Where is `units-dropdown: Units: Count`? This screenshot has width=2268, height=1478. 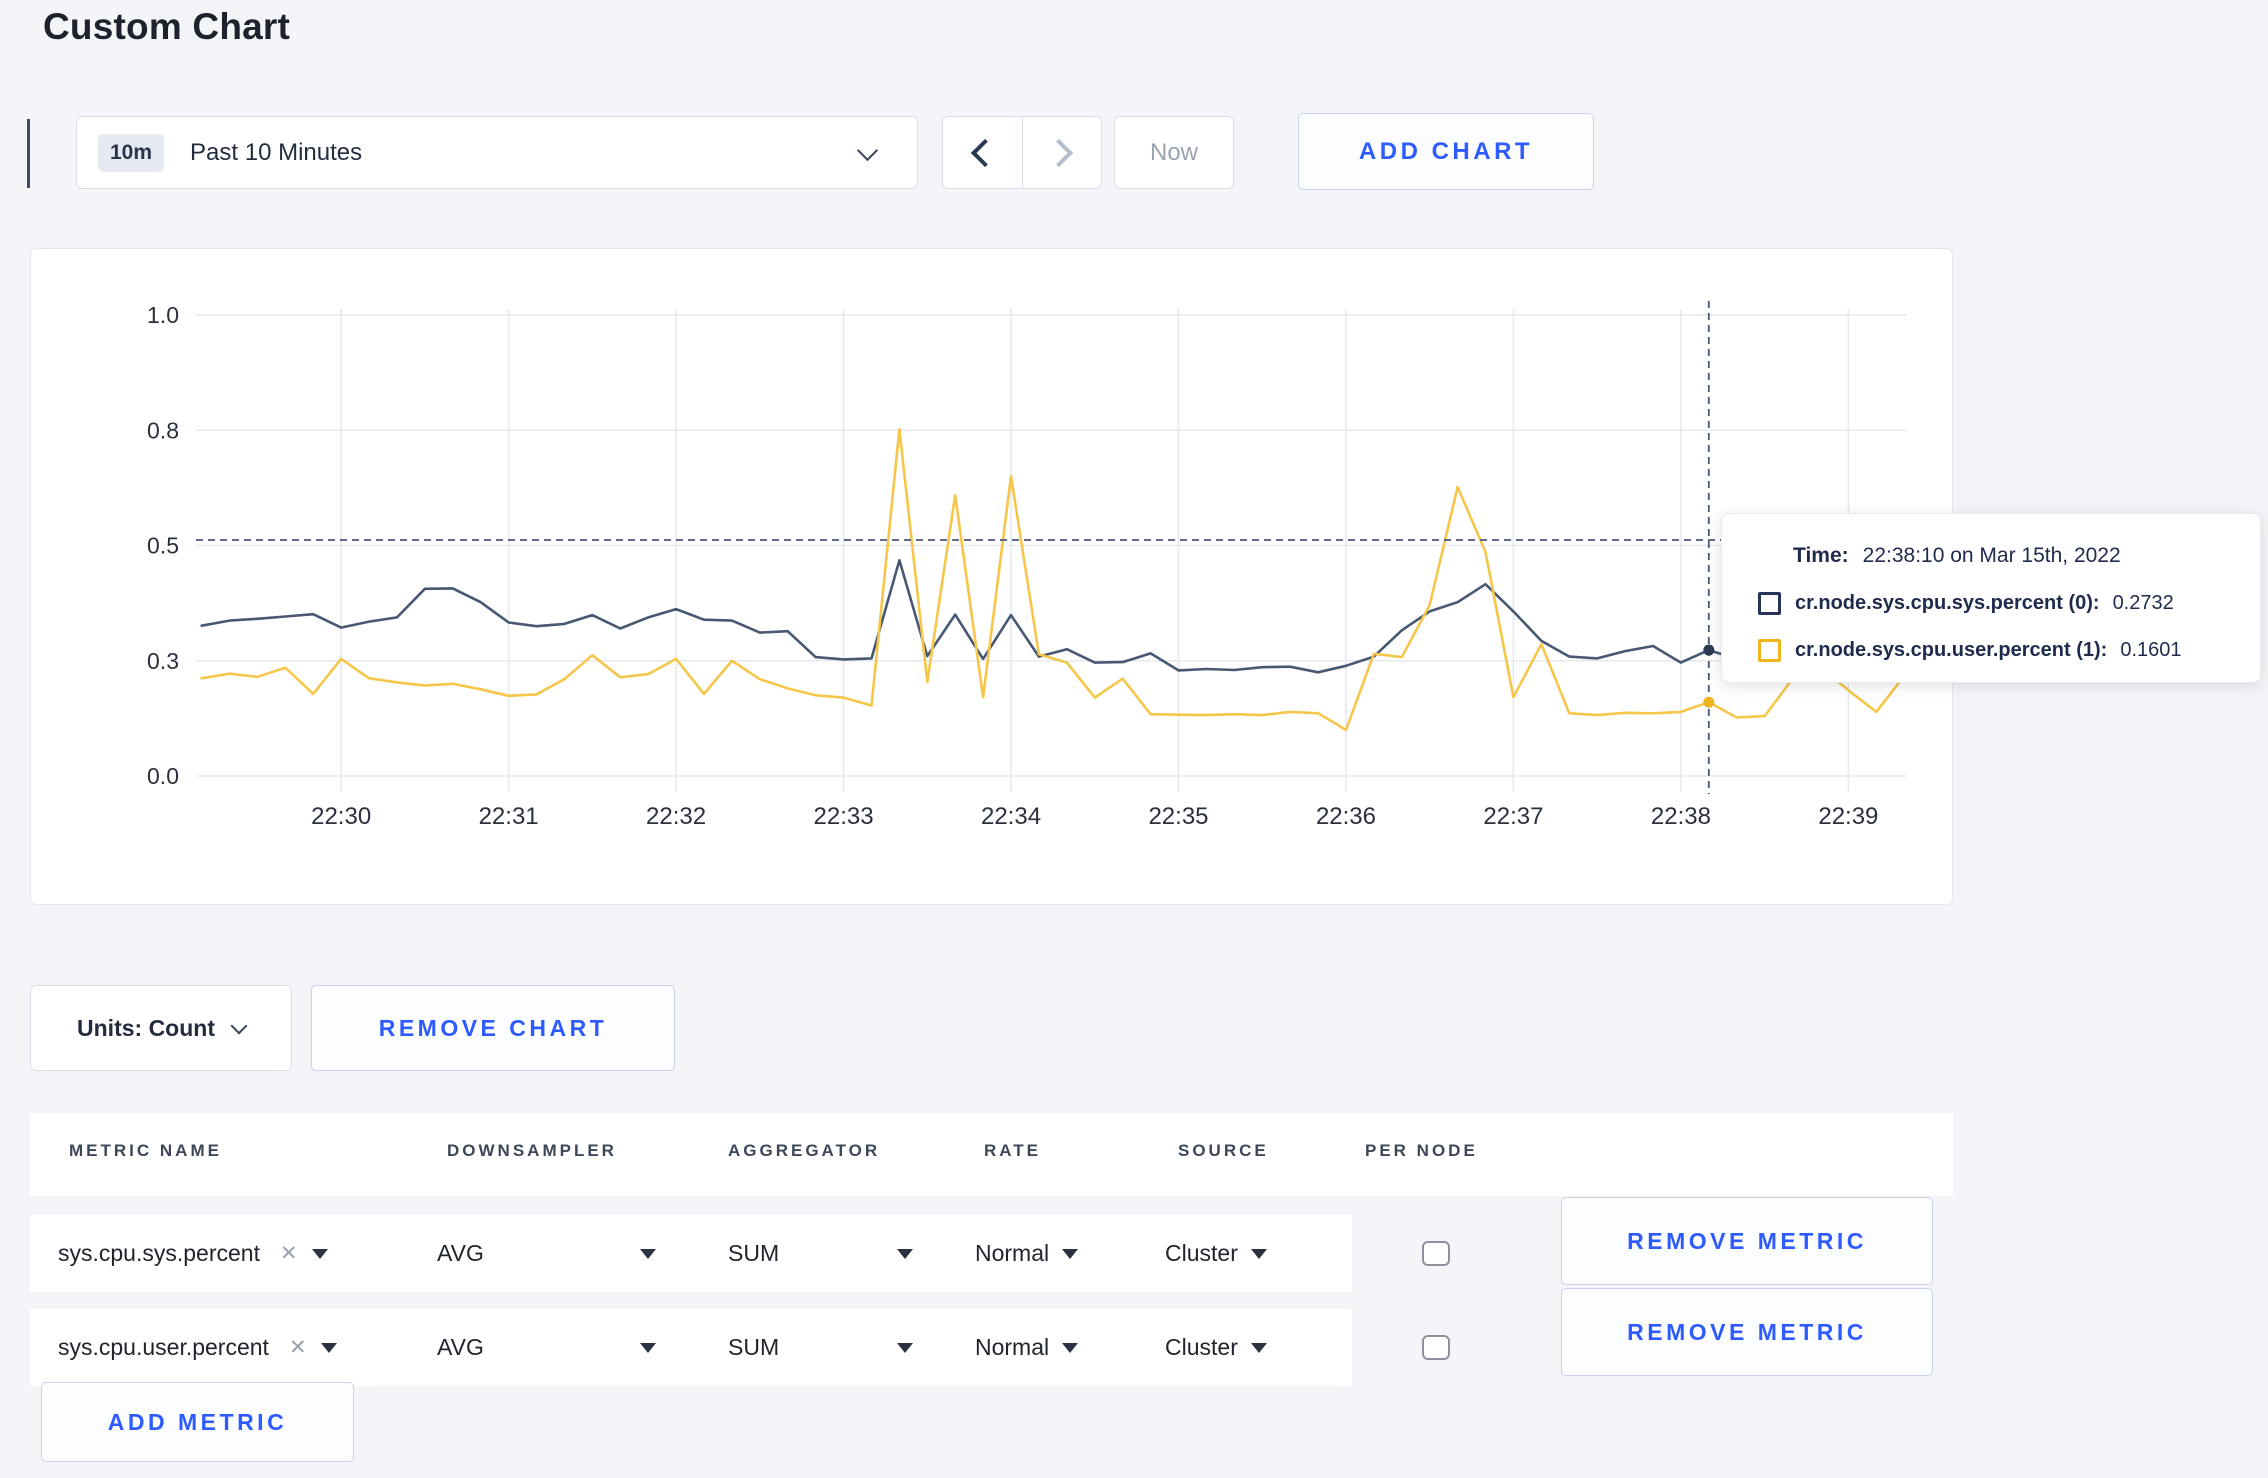 units-dropdown: Units: Count is located at coordinates (161, 1028).